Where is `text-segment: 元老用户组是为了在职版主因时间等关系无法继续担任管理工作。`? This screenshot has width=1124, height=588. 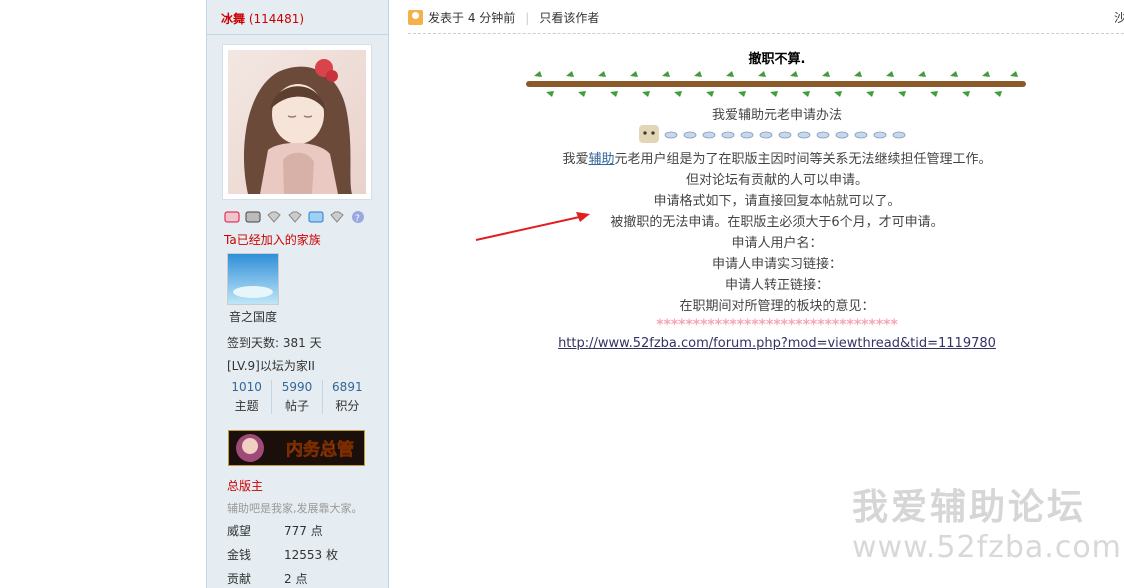
text-segment: 元老用户组是为了在职版主因时间等关系无法继续担任管理工作。 is located at coordinates (803, 159).